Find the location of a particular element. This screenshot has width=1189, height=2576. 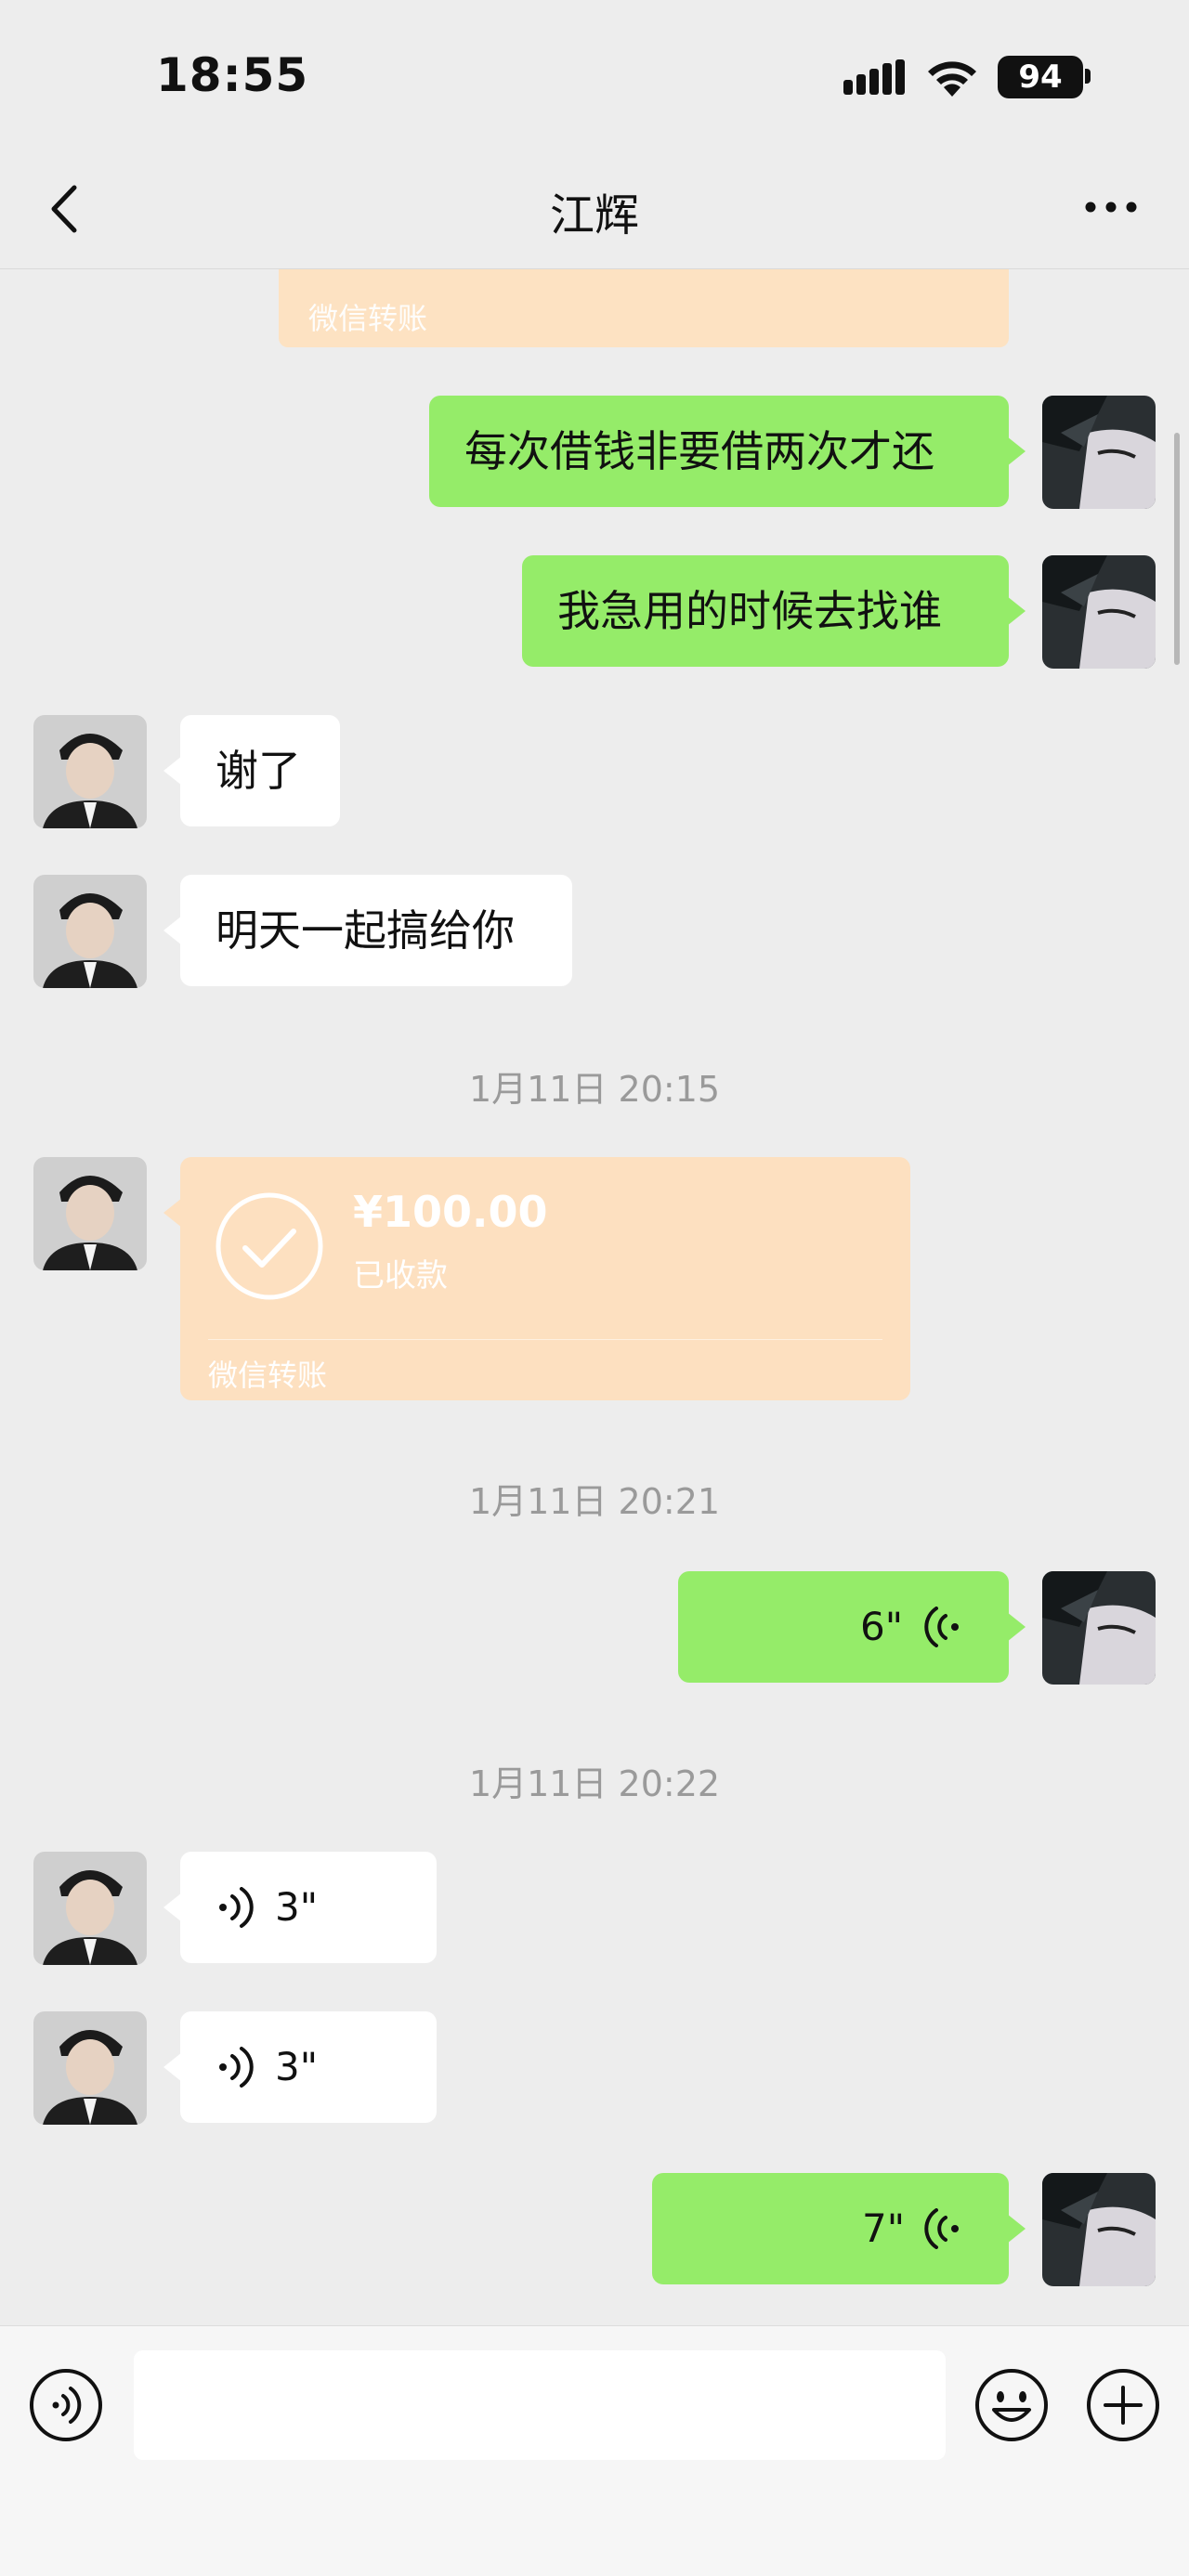

voice-input-icon is located at coordinates (66, 2405).